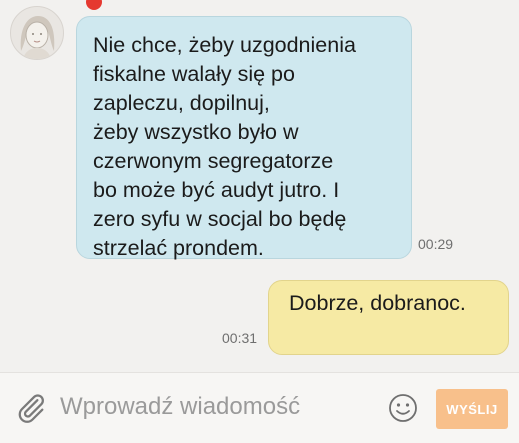 Image resolution: width=519 pixels, height=443 pixels. What do you see at coordinates (436, 244) in the screenshot?
I see `incoming-message-time: 00:29` at bounding box center [436, 244].